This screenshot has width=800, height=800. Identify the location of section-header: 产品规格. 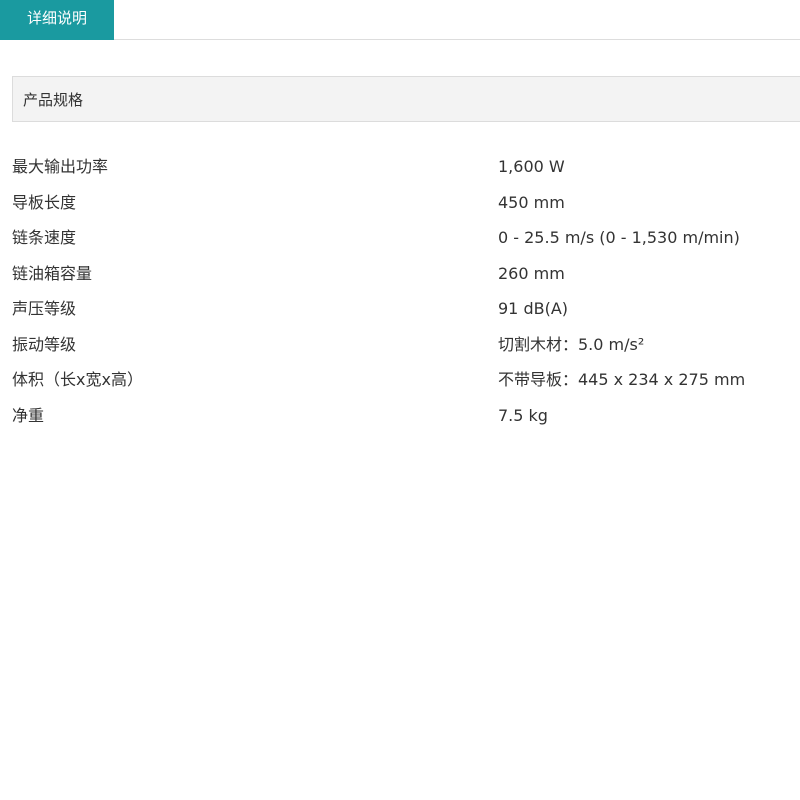
(406, 99).